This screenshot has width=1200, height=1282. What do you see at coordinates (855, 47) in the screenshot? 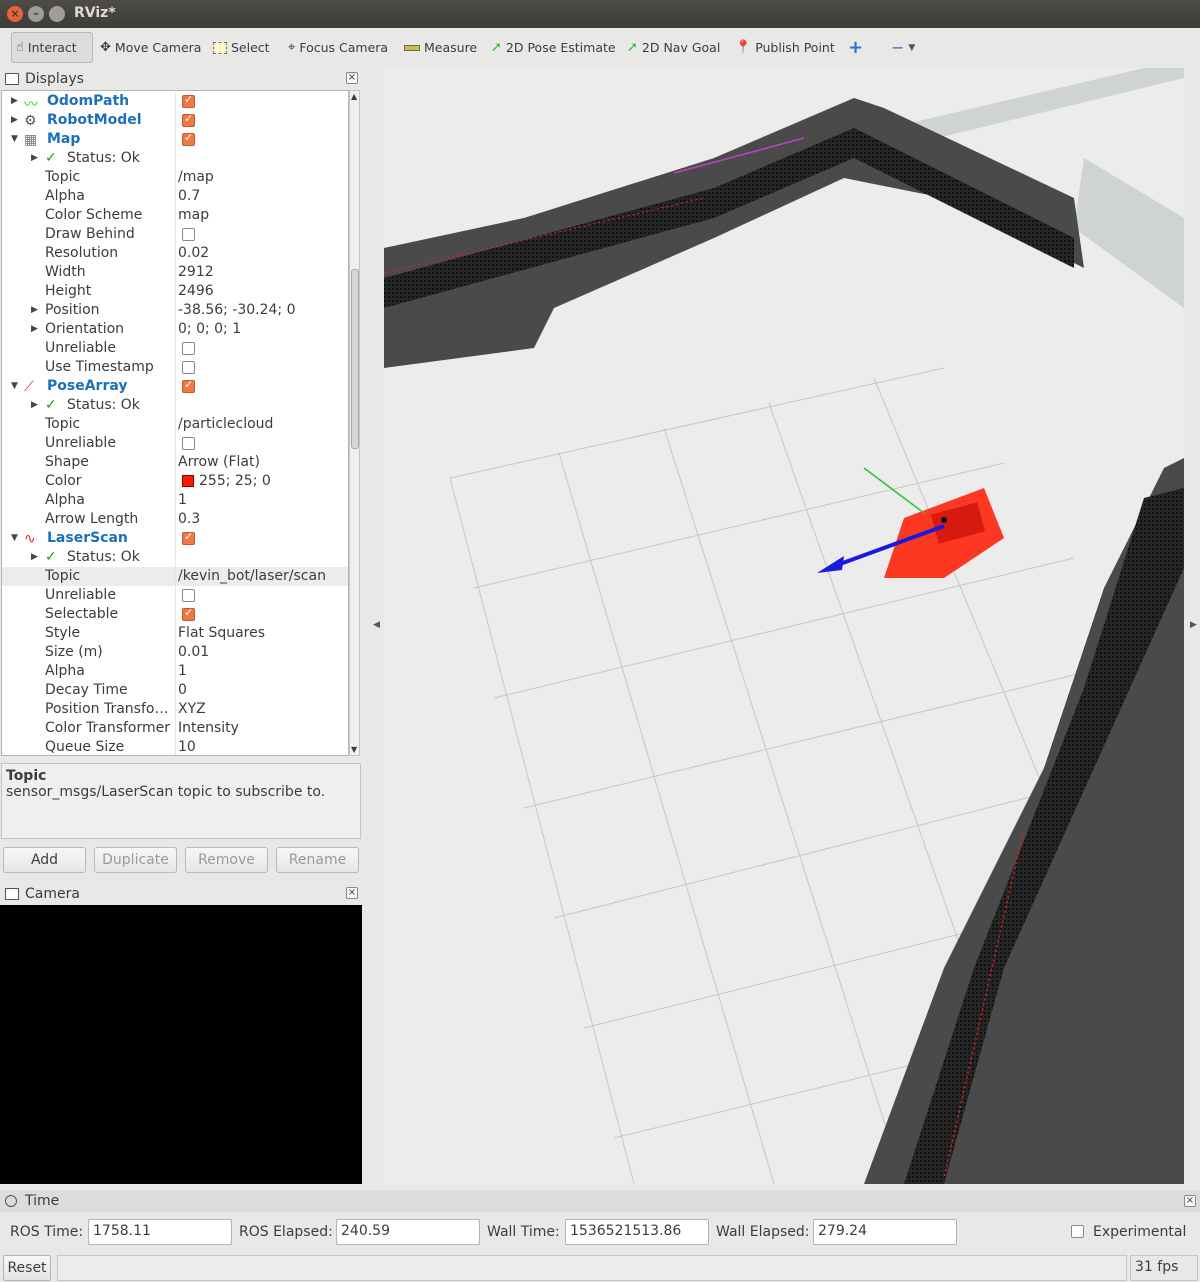
I see `add-tool-button: +` at bounding box center [855, 47].